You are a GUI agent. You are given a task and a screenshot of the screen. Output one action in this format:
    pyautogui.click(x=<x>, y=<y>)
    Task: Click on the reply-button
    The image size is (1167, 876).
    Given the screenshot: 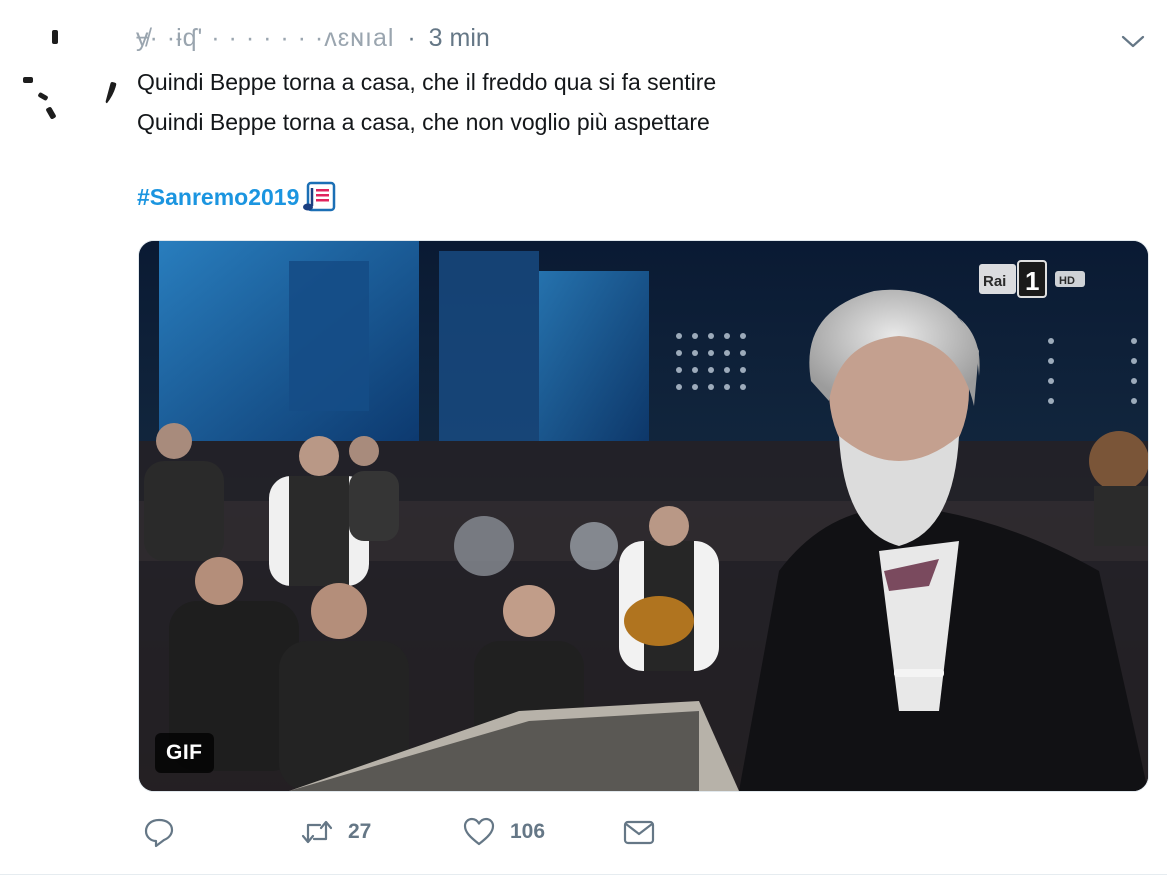 What is the action you would take?
    pyautogui.click(x=159, y=832)
    